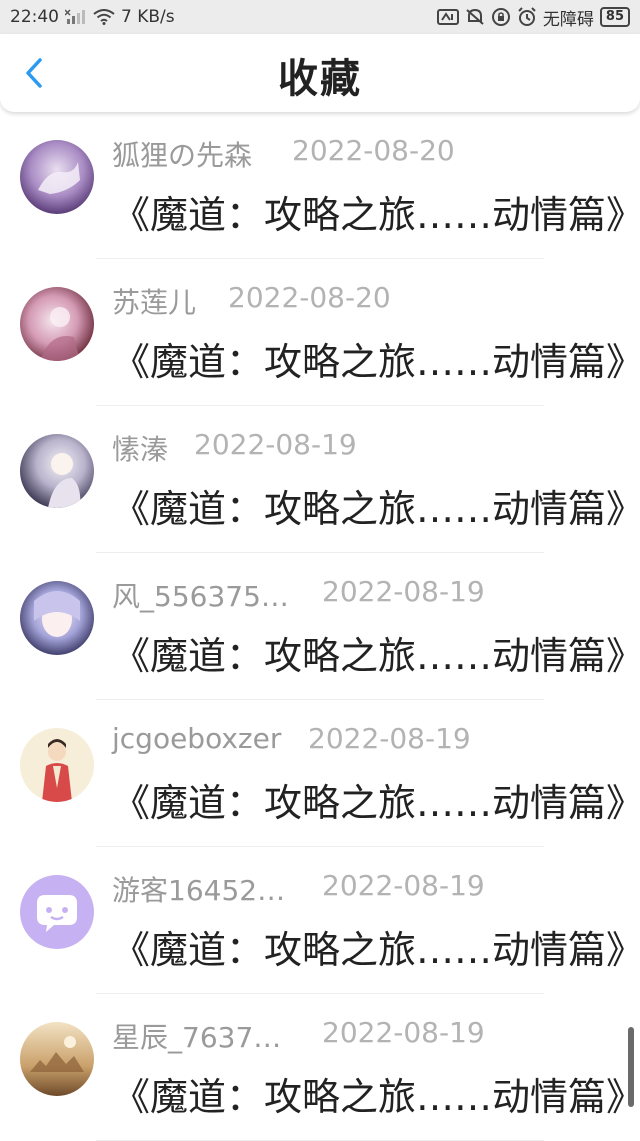 This screenshot has width=640, height=1141. I want to click on list-item: 愫溱 2022-08-19 《魔道：攻略之旅……动情篇》, so click(320, 479).